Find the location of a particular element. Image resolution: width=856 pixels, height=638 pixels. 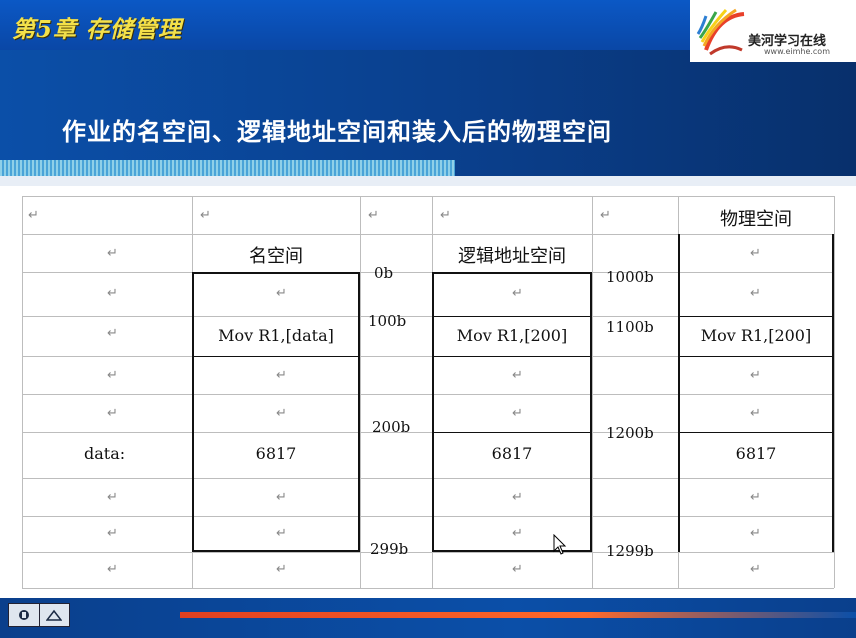

footer-stripe is located at coordinates (518, 615).